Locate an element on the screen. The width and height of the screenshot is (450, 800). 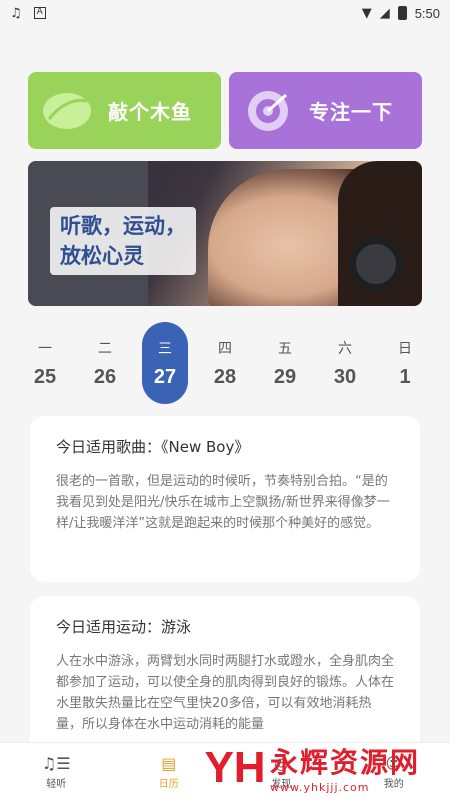
font-a-icon: A is located at coordinates (39, 13).